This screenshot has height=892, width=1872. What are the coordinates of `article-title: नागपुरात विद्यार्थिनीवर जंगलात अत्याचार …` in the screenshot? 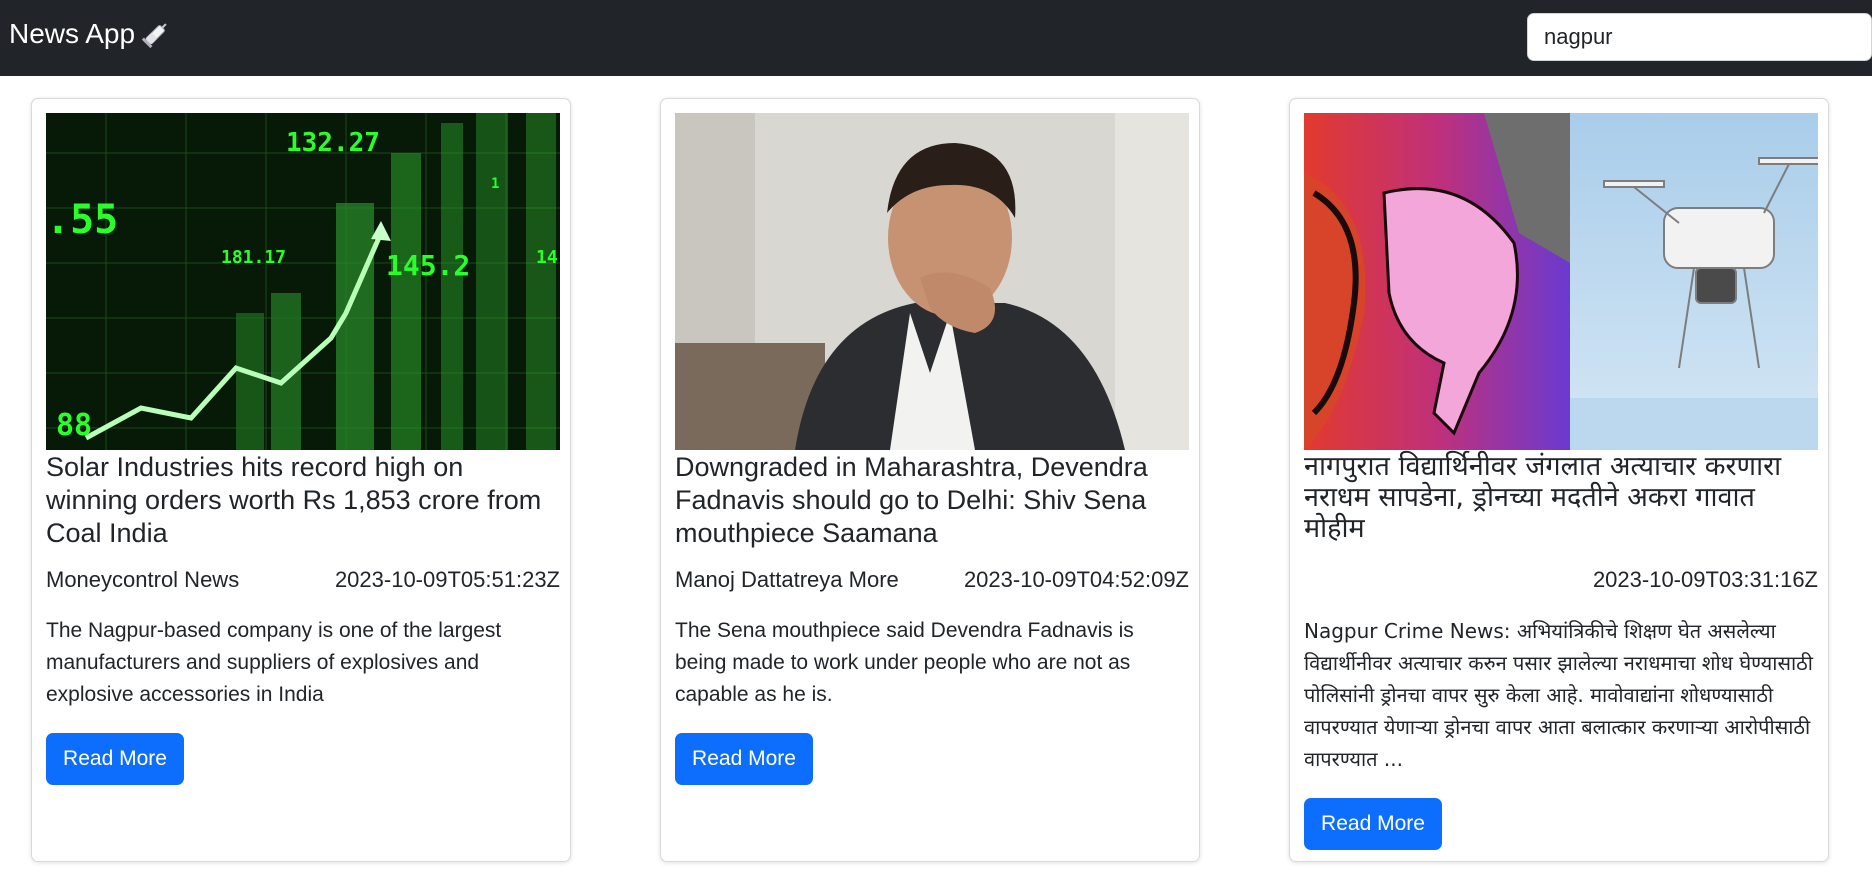 It's located at (1543, 497).